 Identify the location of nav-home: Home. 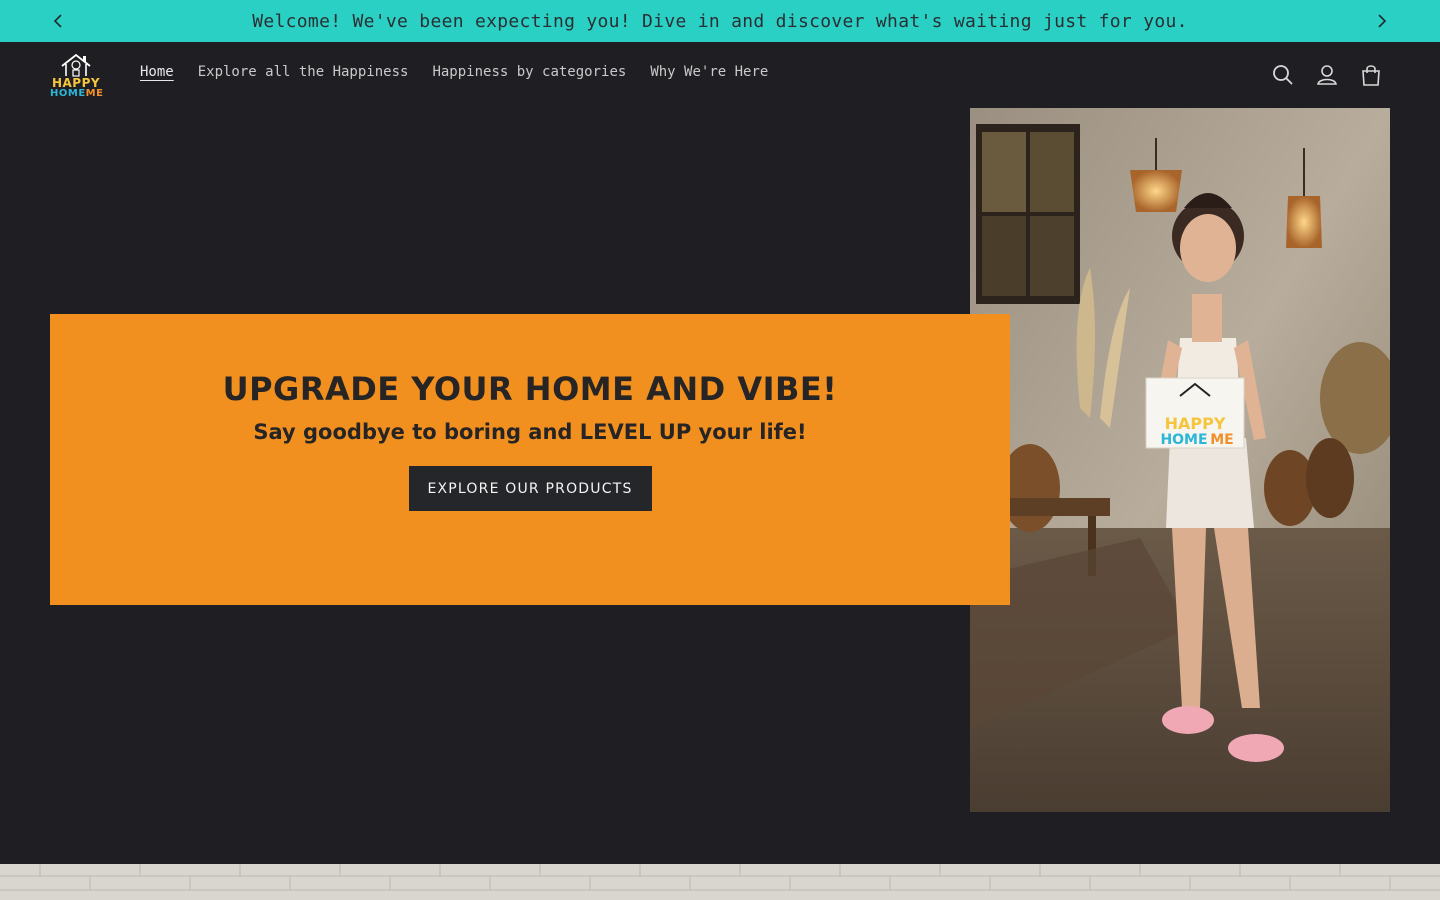
(157, 72).